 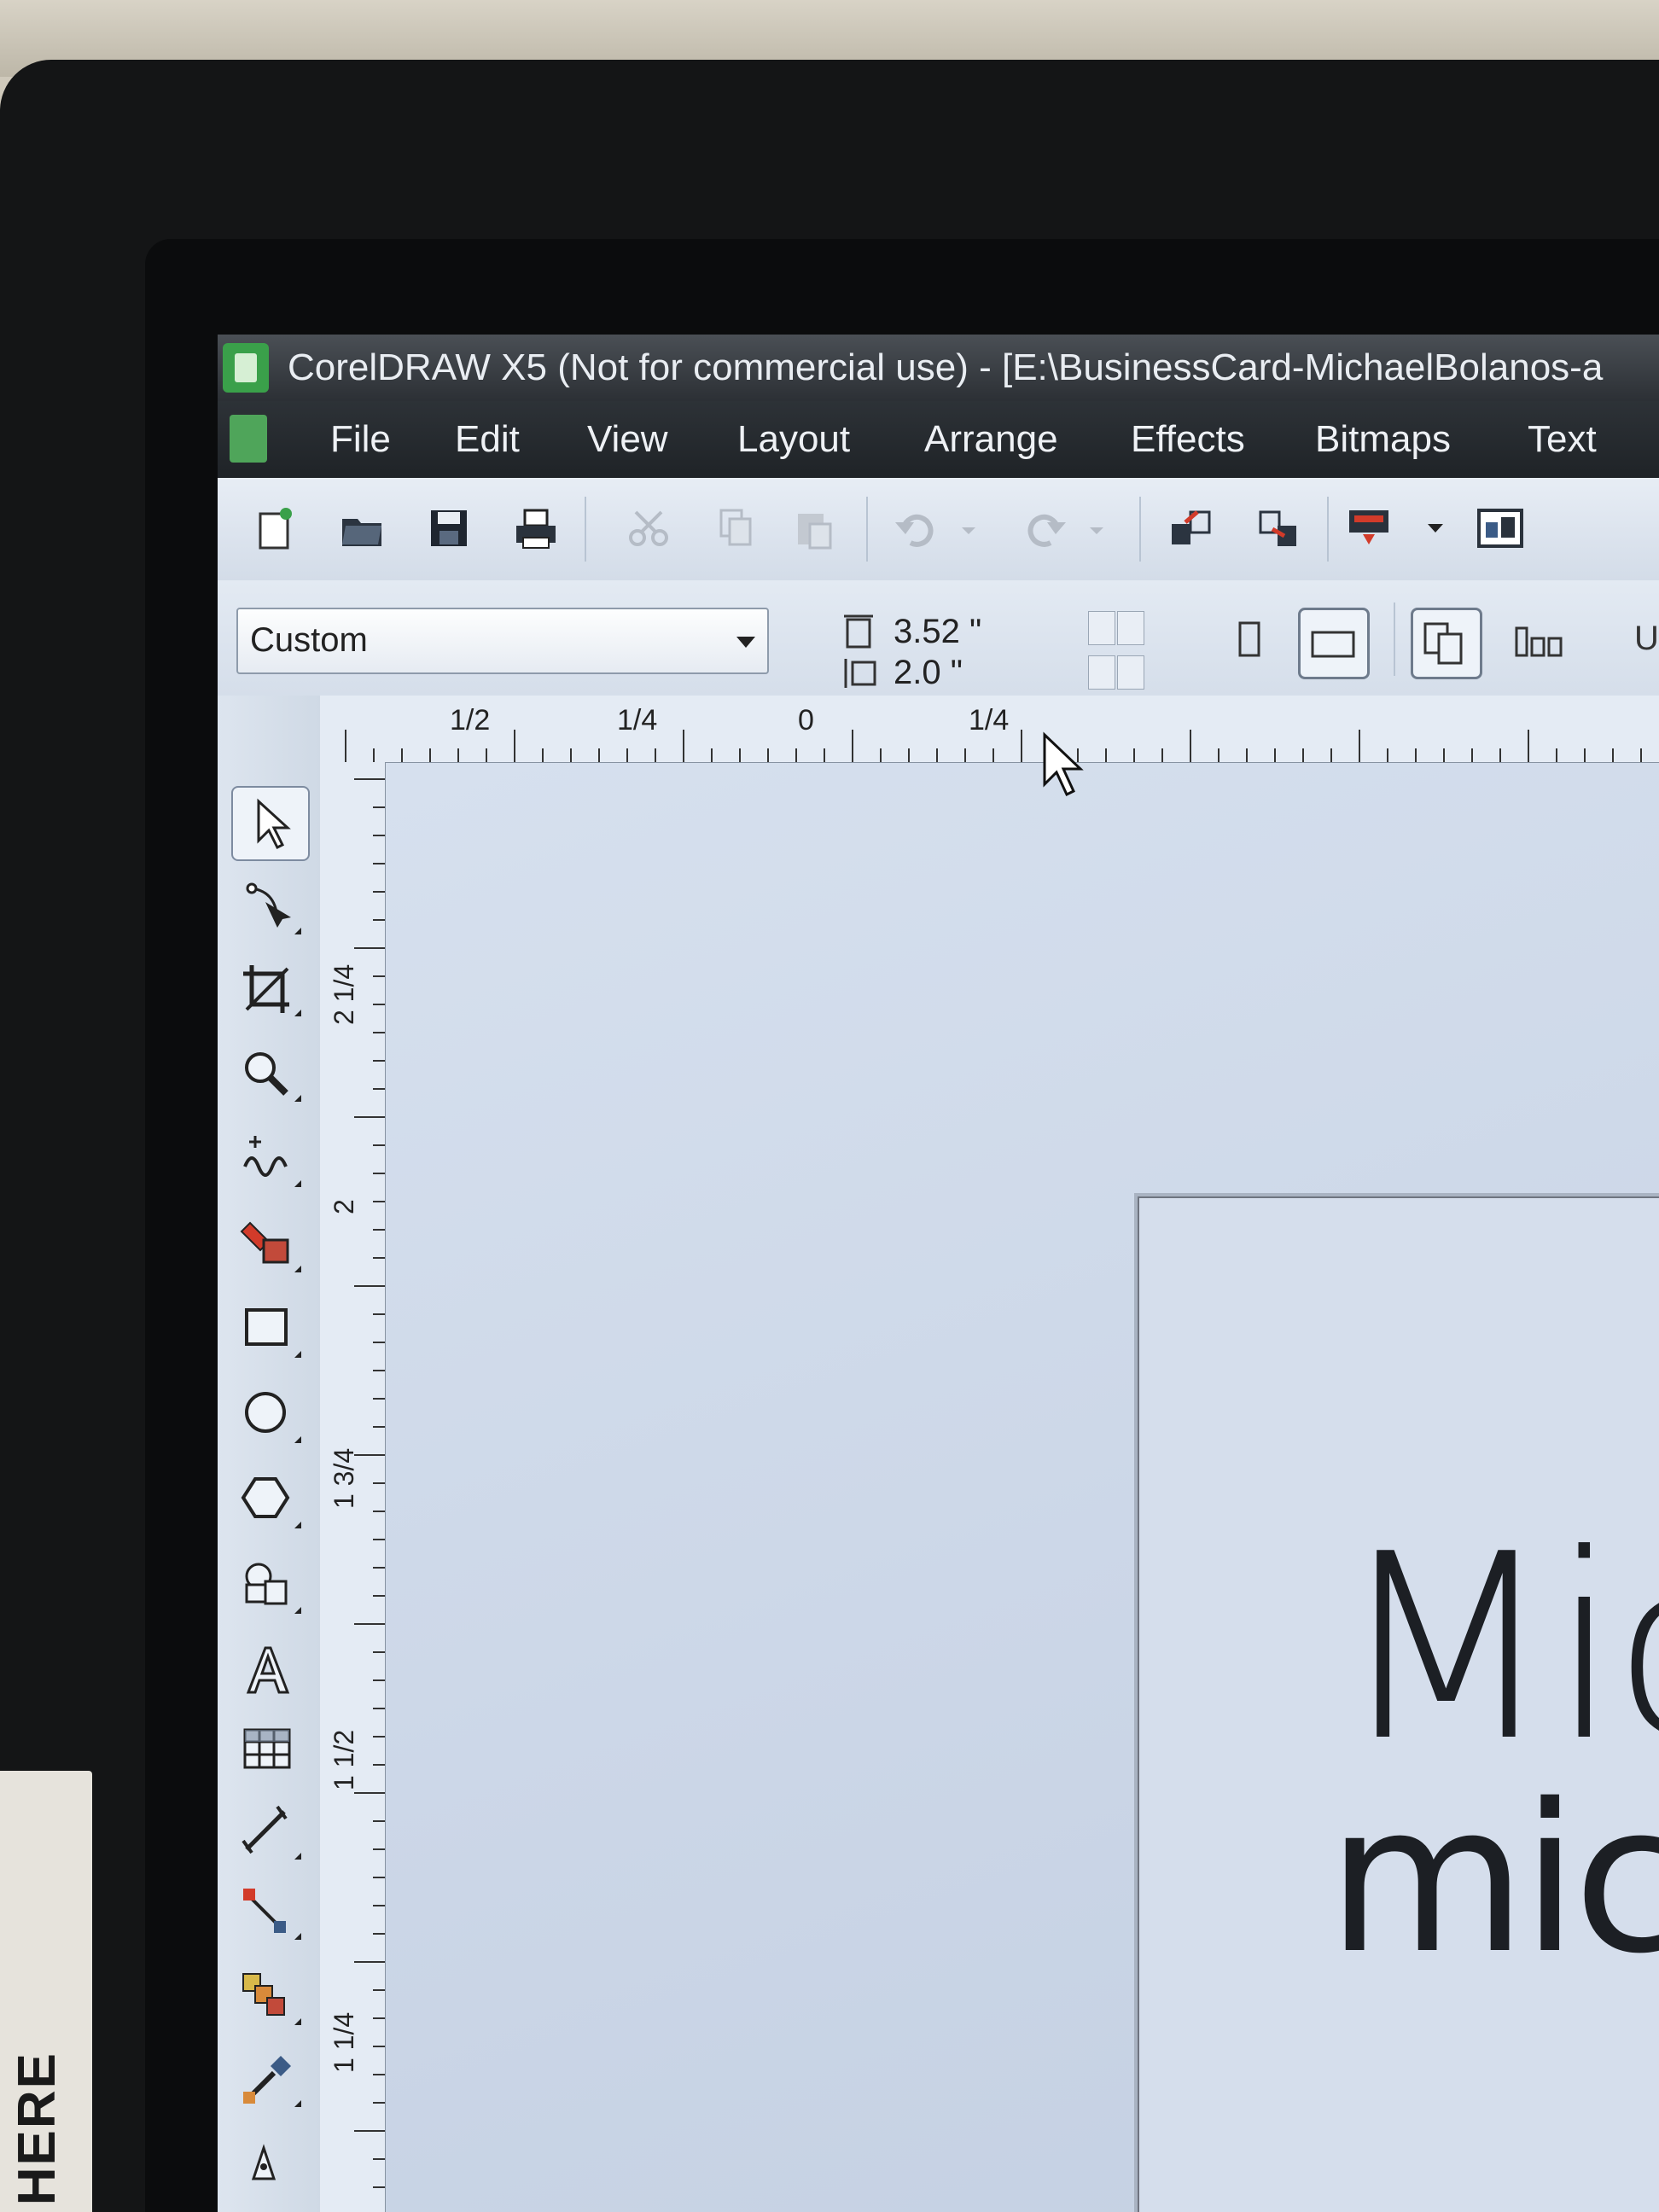 I want to click on page-width-spinner, so click(x=1117, y=626).